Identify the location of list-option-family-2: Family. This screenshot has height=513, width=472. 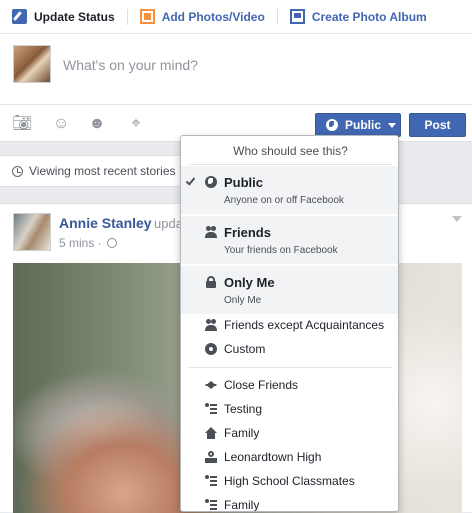
(289, 502).